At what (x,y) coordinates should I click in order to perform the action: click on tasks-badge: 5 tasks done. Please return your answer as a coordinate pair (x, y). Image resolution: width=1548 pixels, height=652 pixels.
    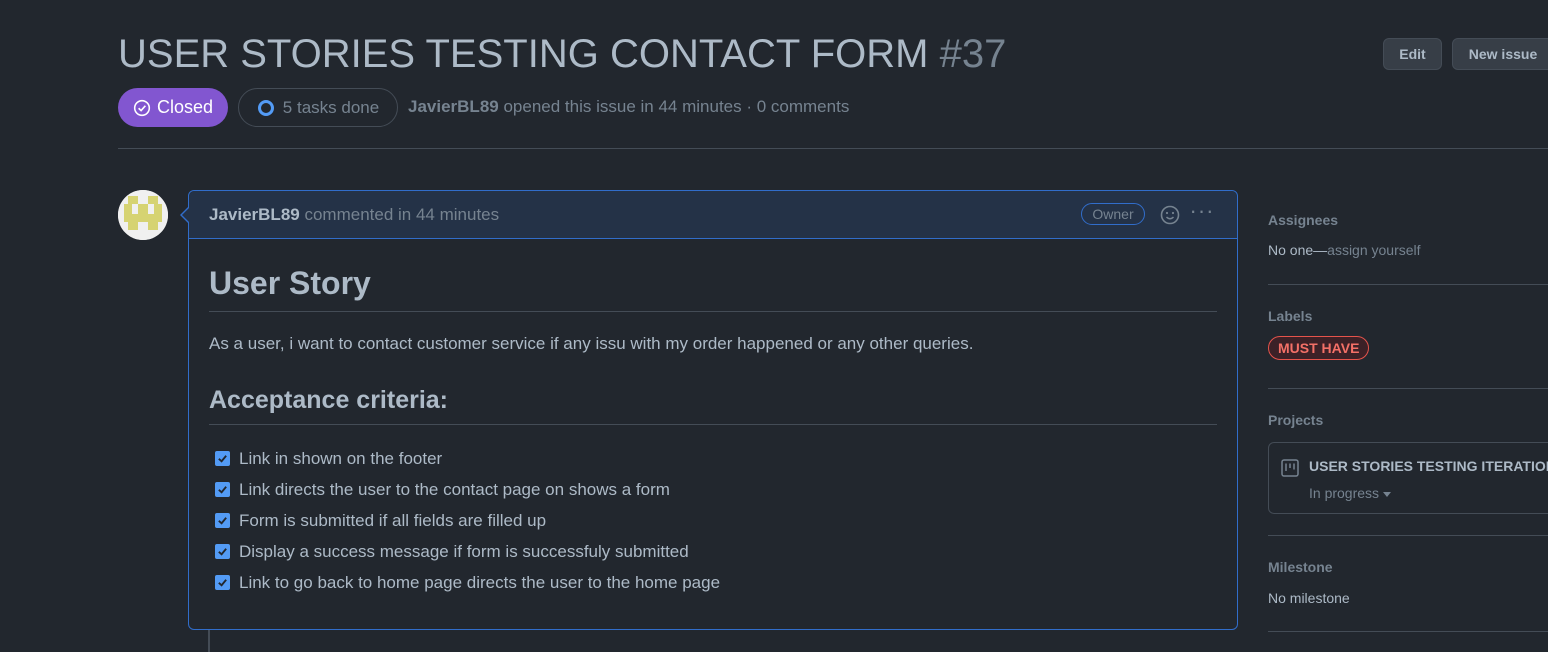
    Looking at the image, I should click on (318, 107).